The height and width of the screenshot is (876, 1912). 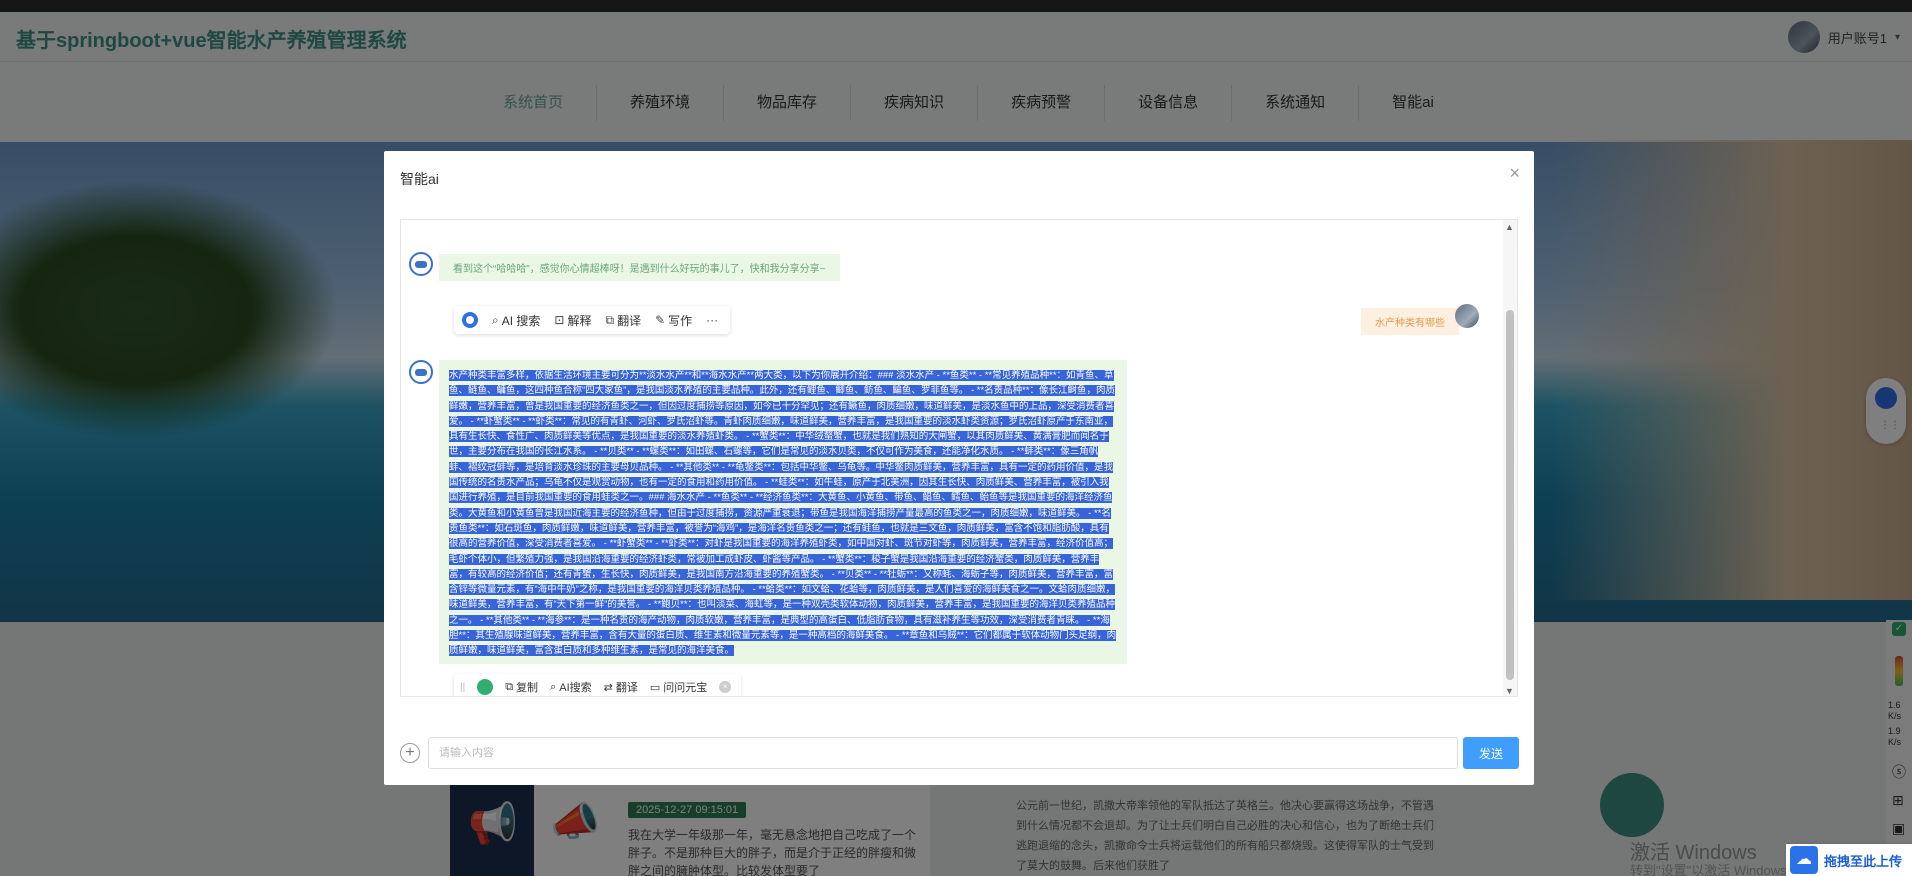 I want to click on user-message: 水产种类有哪些, so click(x=1410, y=321).